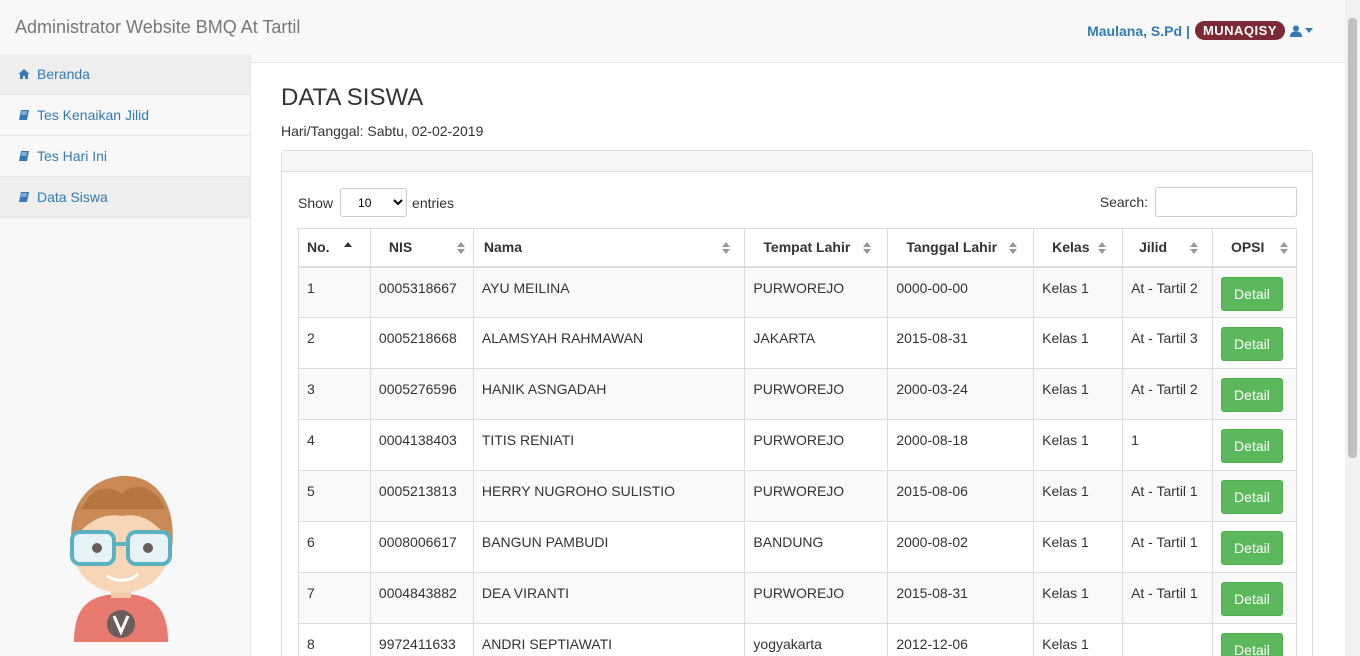 This screenshot has height=656, width=1360. Describe the element at coordinates (421, 343) in the screenshot. I see `cell-nis: 0005218668` at that location.